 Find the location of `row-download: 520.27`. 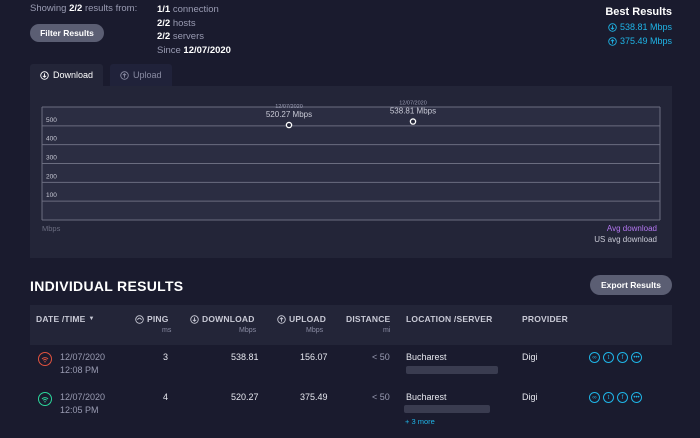

row-download: 520.27 is located at coordinates (245, 397).